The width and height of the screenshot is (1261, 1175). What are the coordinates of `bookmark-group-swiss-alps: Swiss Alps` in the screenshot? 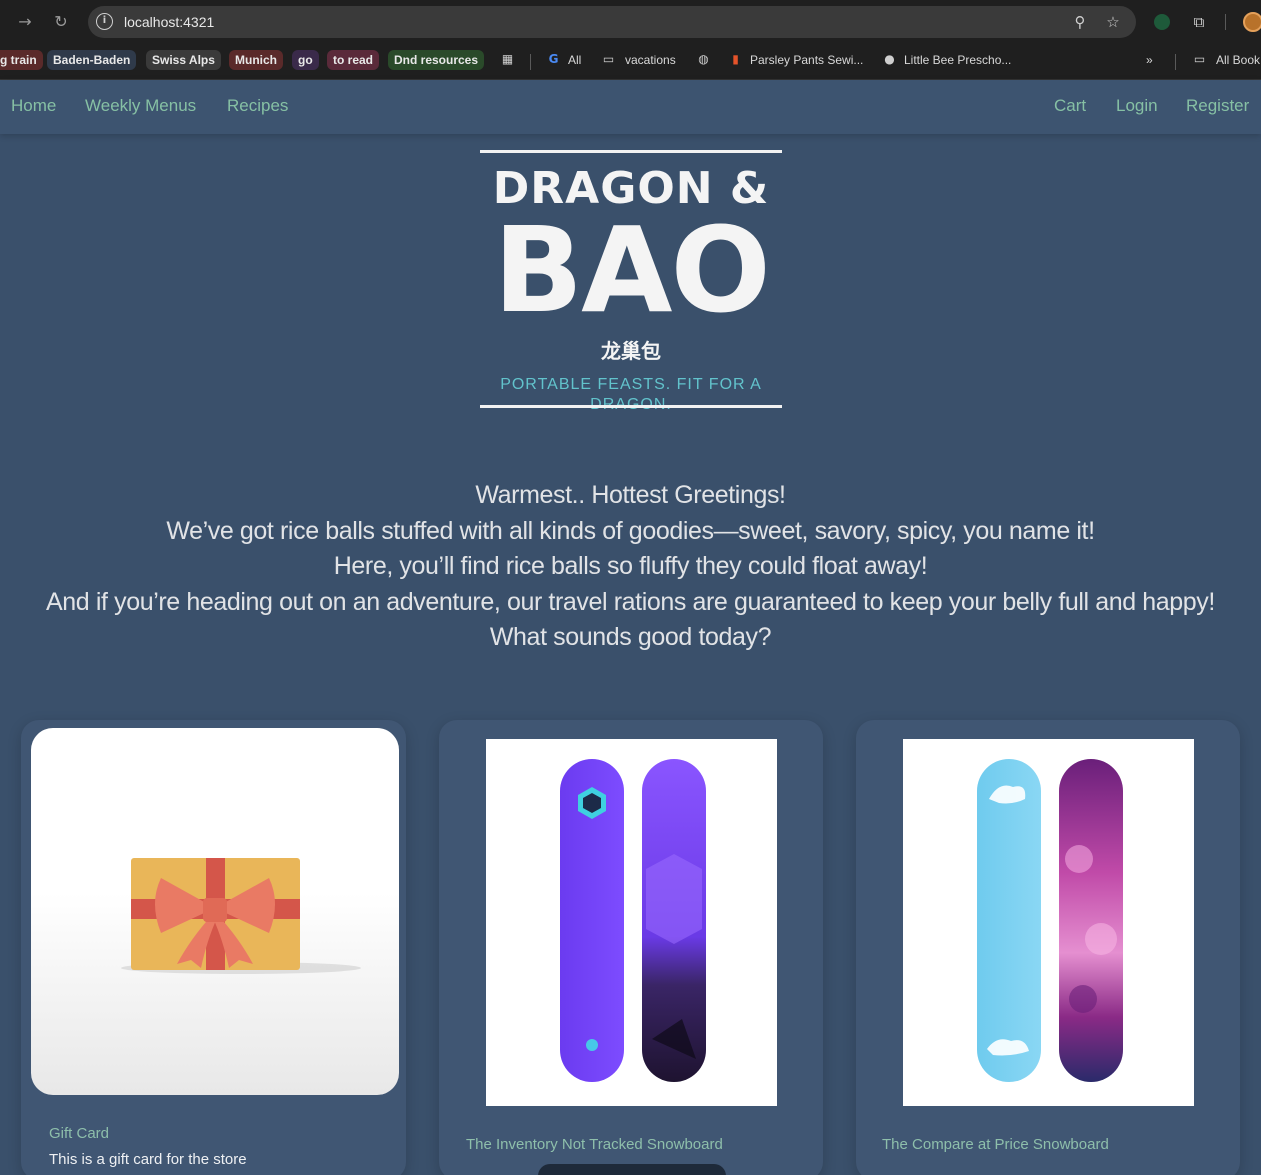 It's located at (183, 60).